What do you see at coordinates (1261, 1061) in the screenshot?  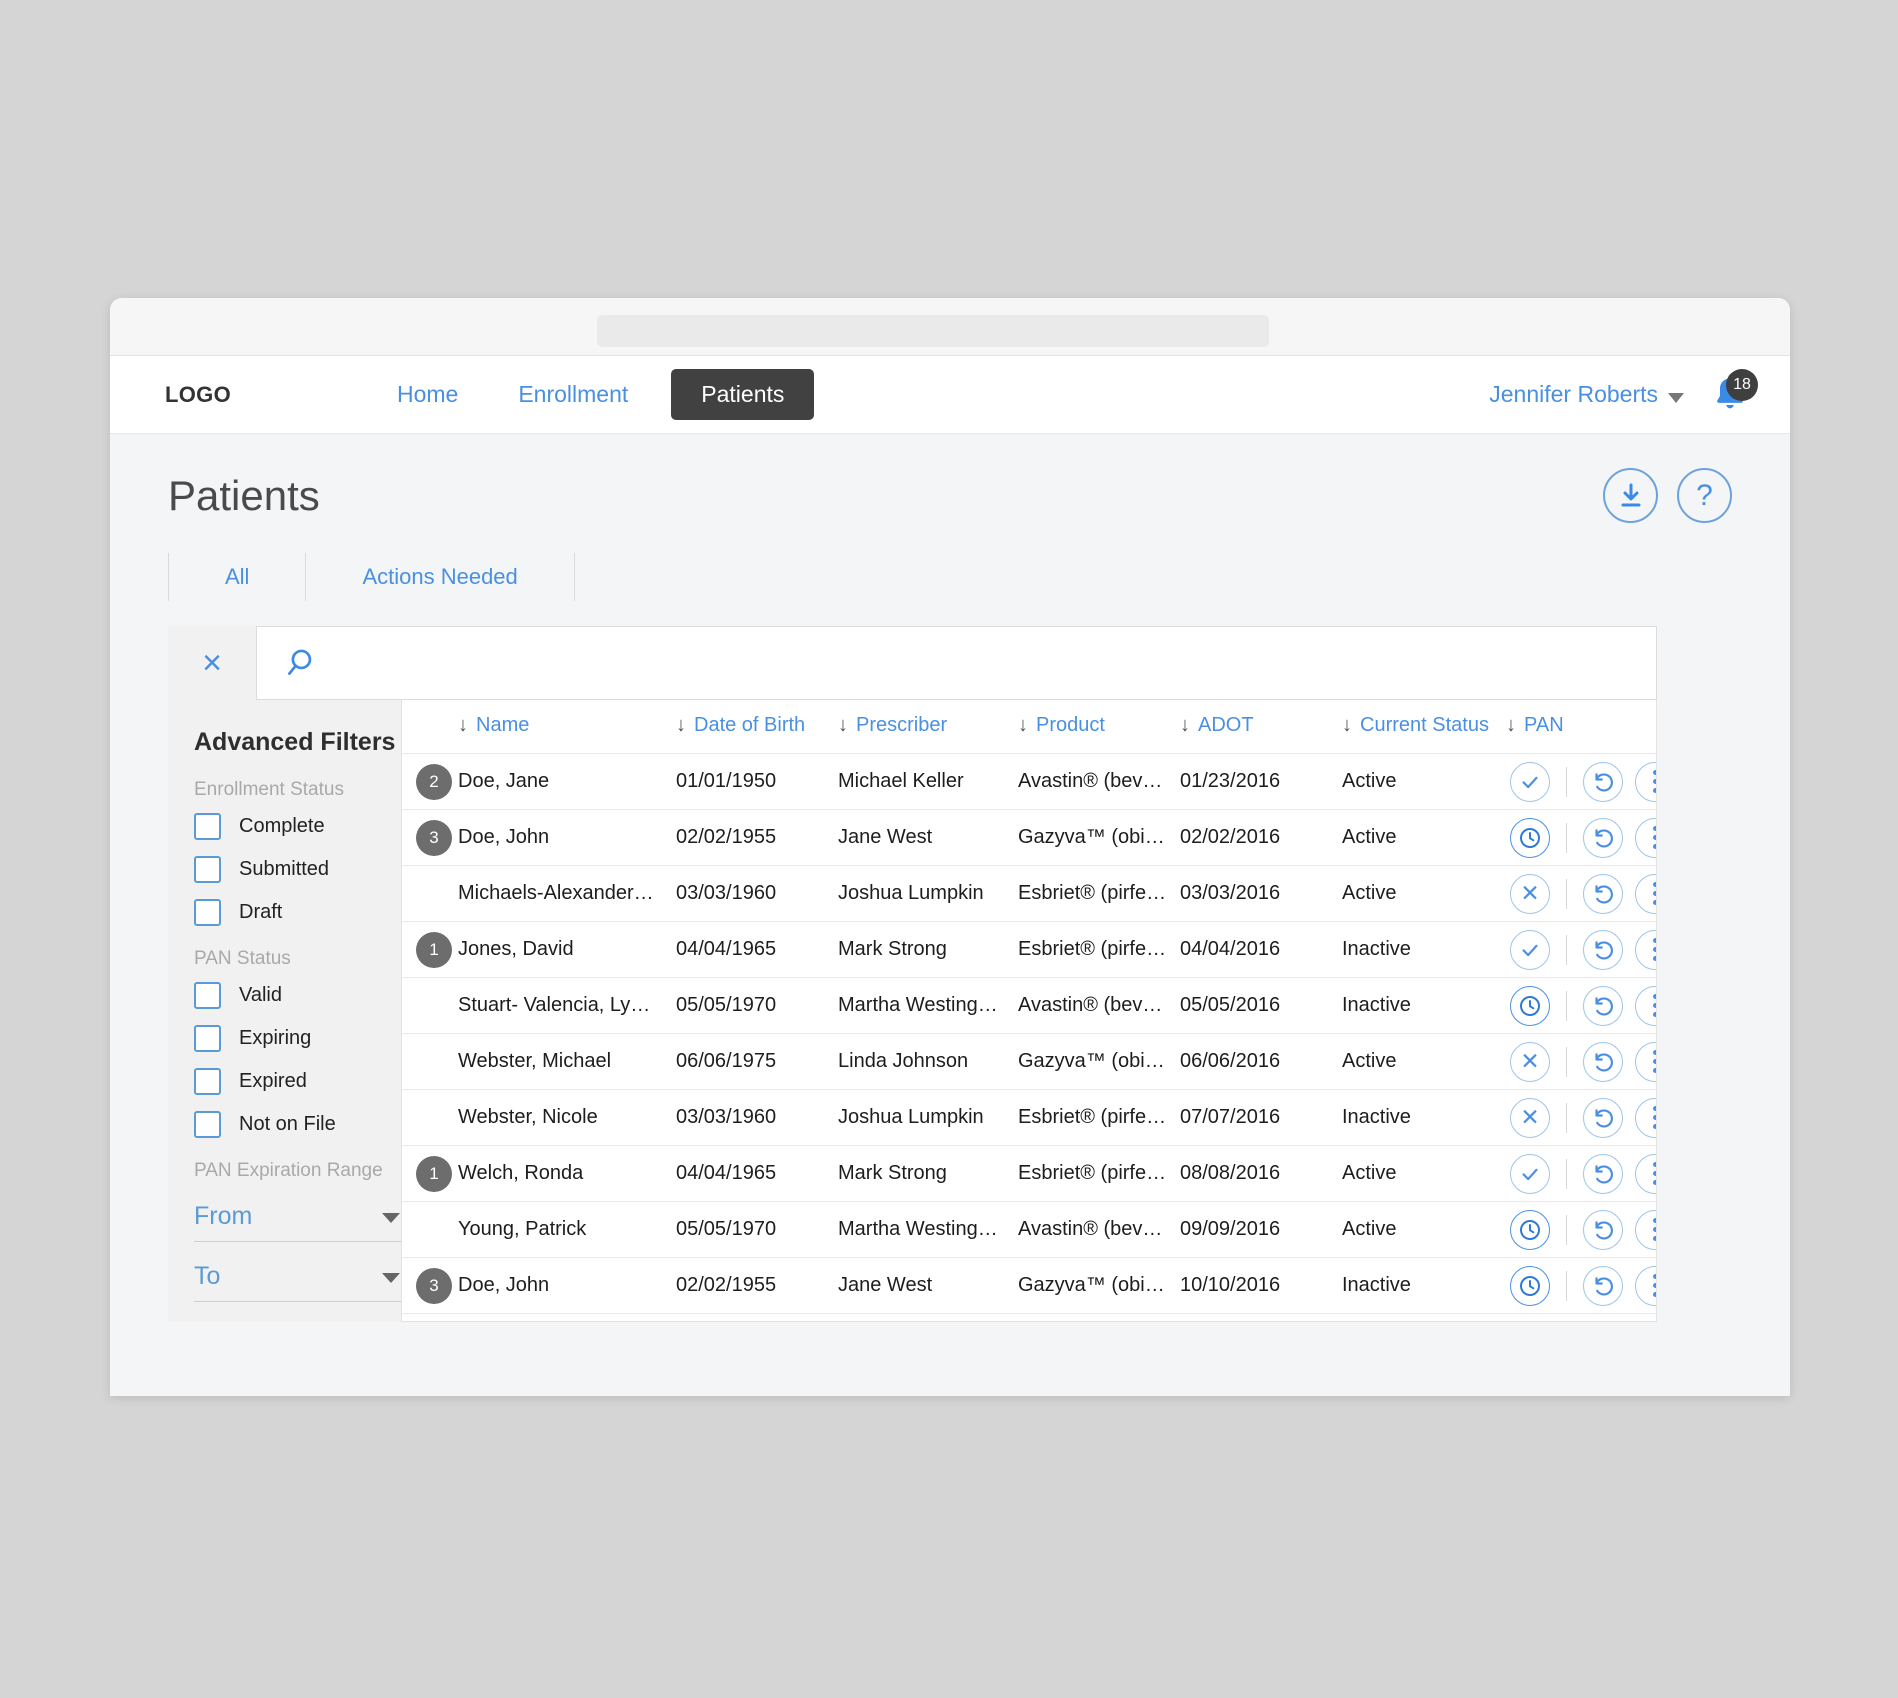 I see `cell-adot: 06/06/2016` at bounding box center [1261, 1061].